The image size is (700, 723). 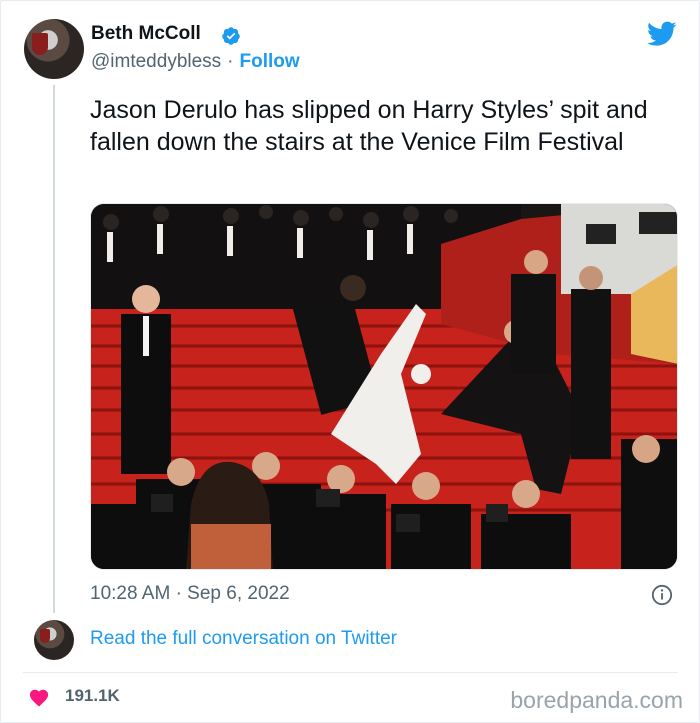 I want to click on info-icon, so click(x=662, y=595).